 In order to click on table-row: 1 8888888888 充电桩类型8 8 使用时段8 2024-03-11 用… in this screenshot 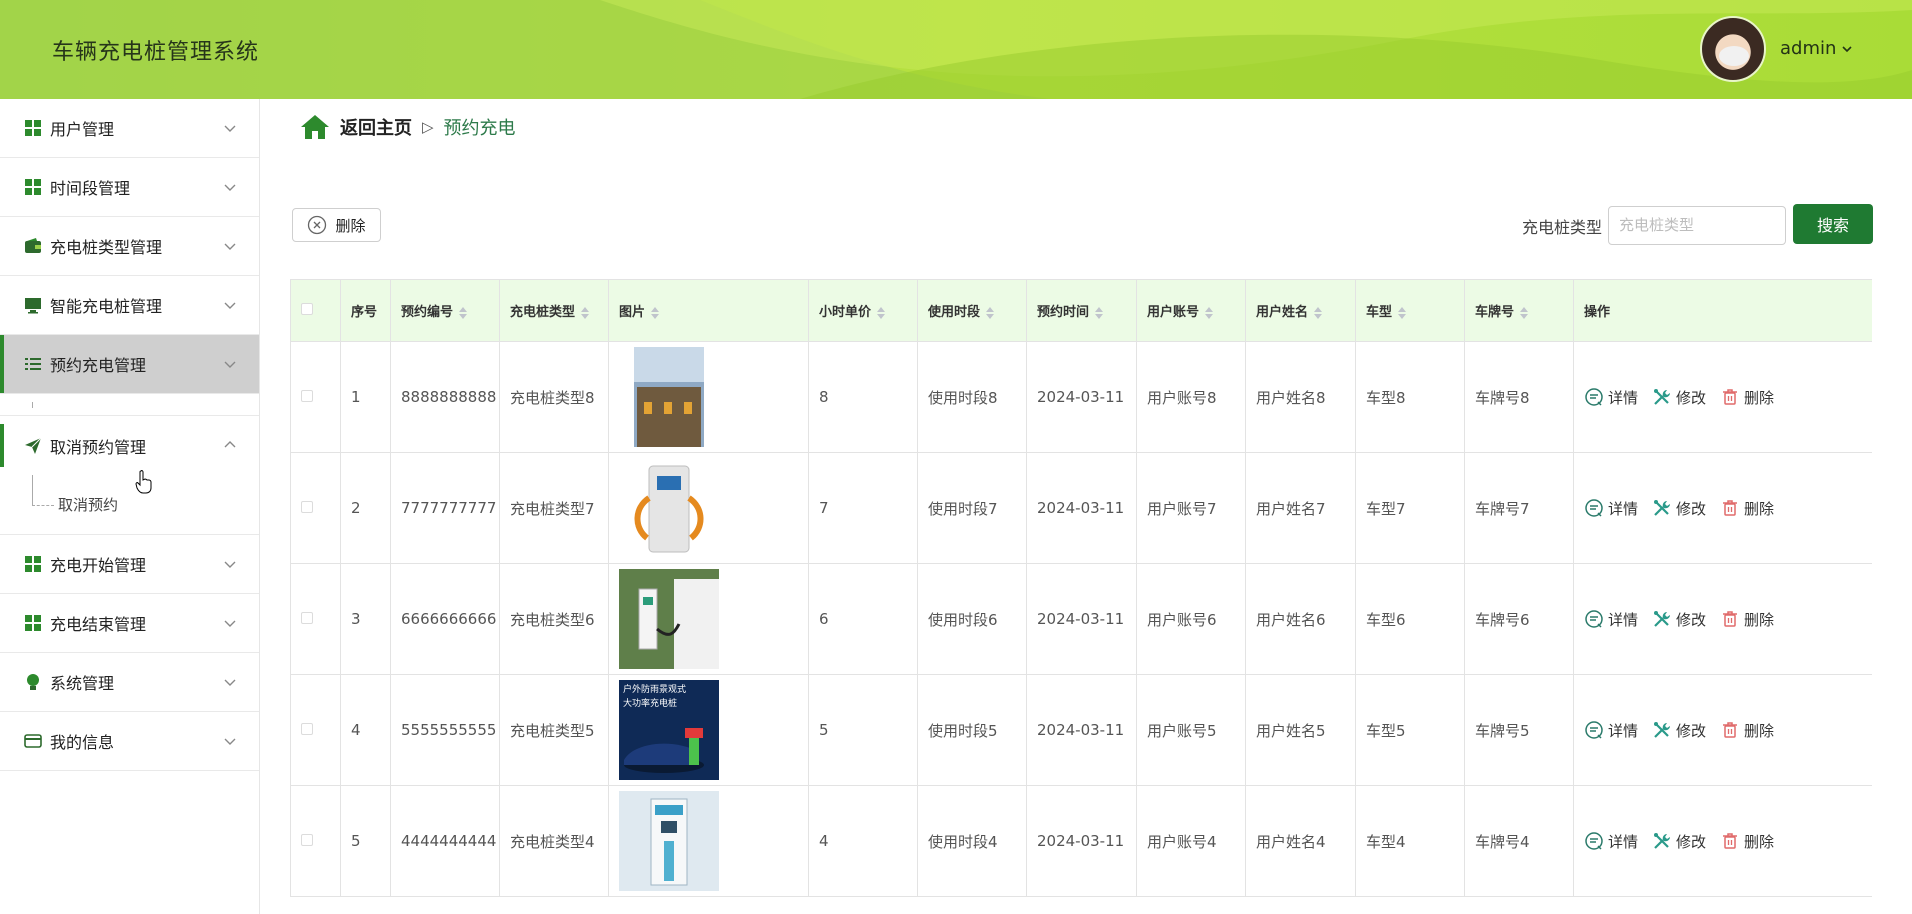, I will do `click(1081, 397)`.